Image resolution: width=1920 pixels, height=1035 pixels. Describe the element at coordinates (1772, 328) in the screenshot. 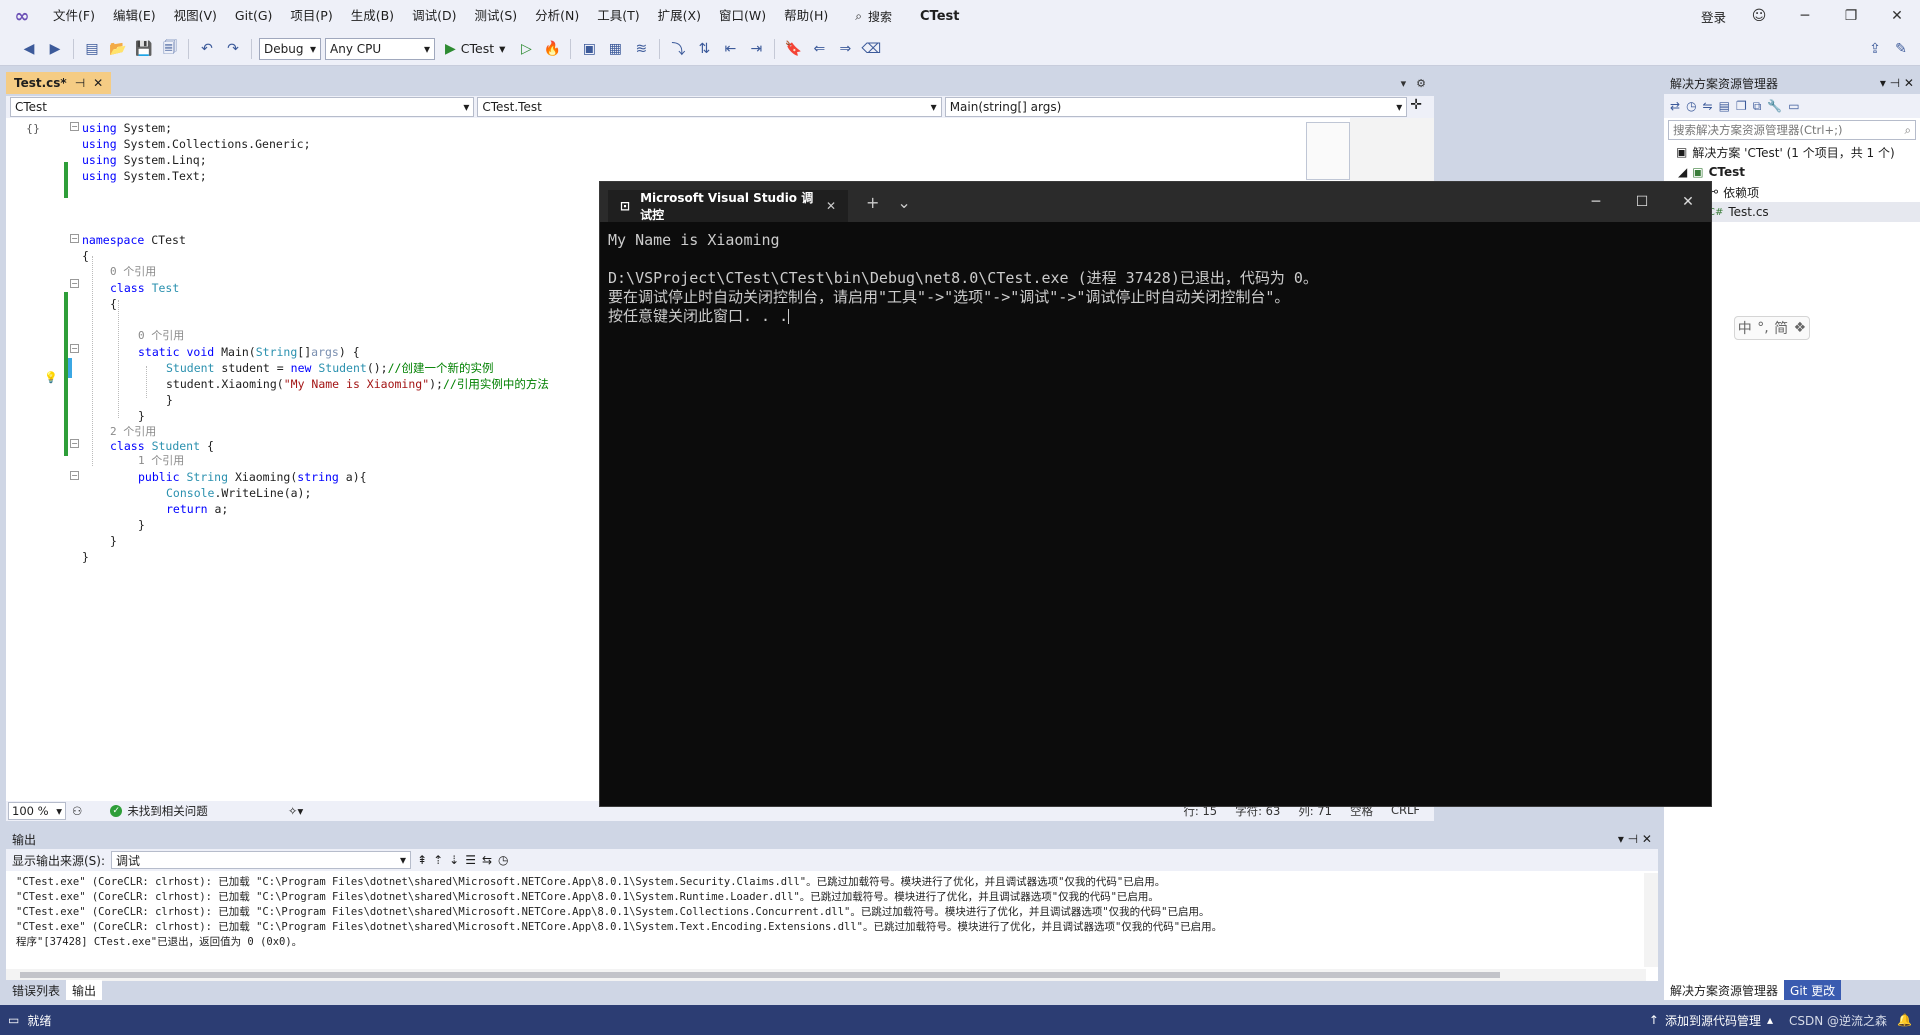

I see `ime-toolbar: 中 °, 简 ❖` at that location.